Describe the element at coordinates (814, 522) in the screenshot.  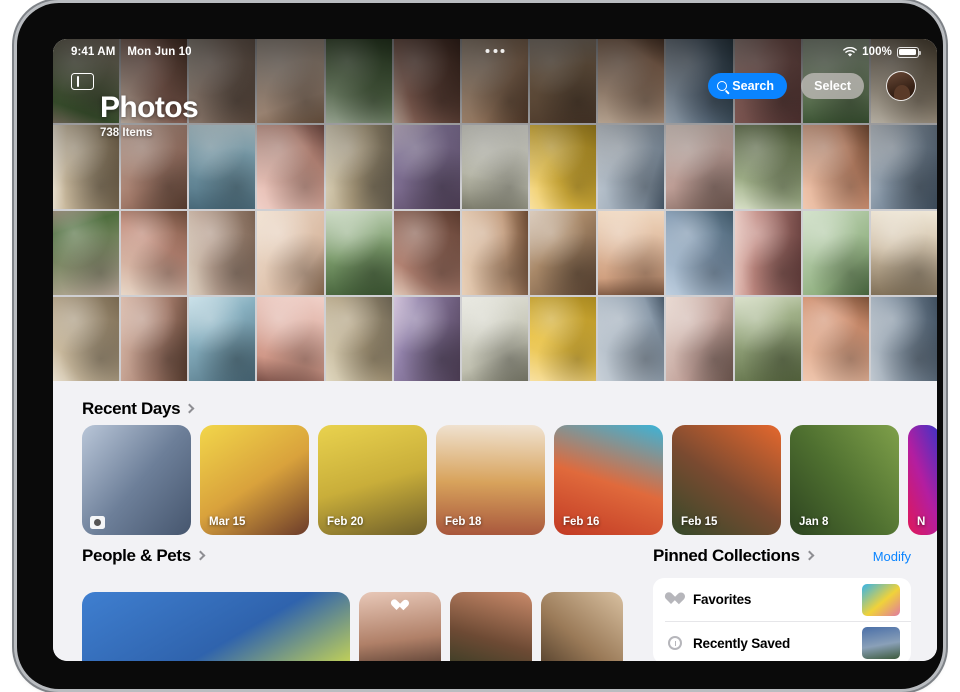
I see `recent-day-label: Jan 8` at that location.